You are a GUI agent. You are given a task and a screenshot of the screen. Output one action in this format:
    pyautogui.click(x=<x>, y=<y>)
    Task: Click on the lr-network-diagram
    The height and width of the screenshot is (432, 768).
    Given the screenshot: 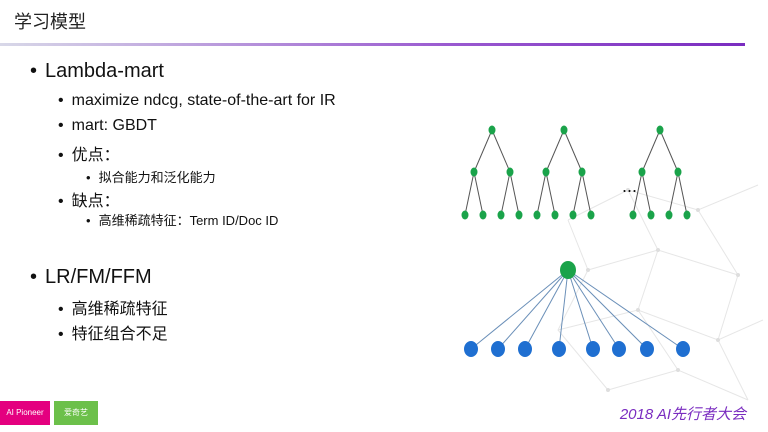 What is the action you would take?
    pyautogui.click(x=577, y=309)
    